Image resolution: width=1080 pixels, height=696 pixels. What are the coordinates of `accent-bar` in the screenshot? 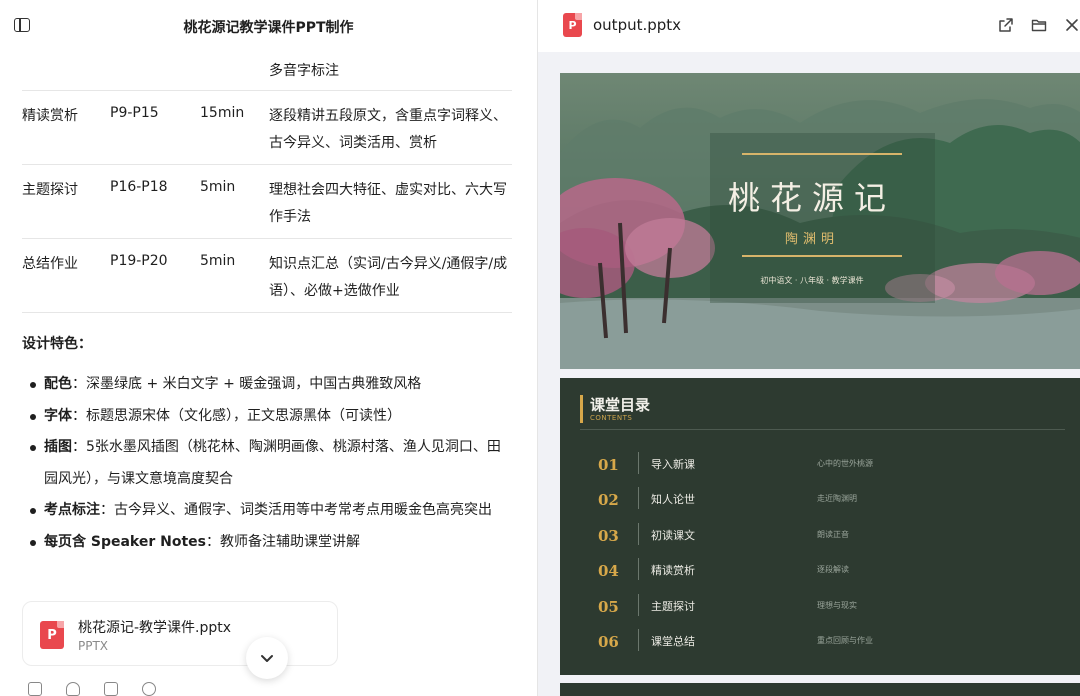 It's located at (581, 409).